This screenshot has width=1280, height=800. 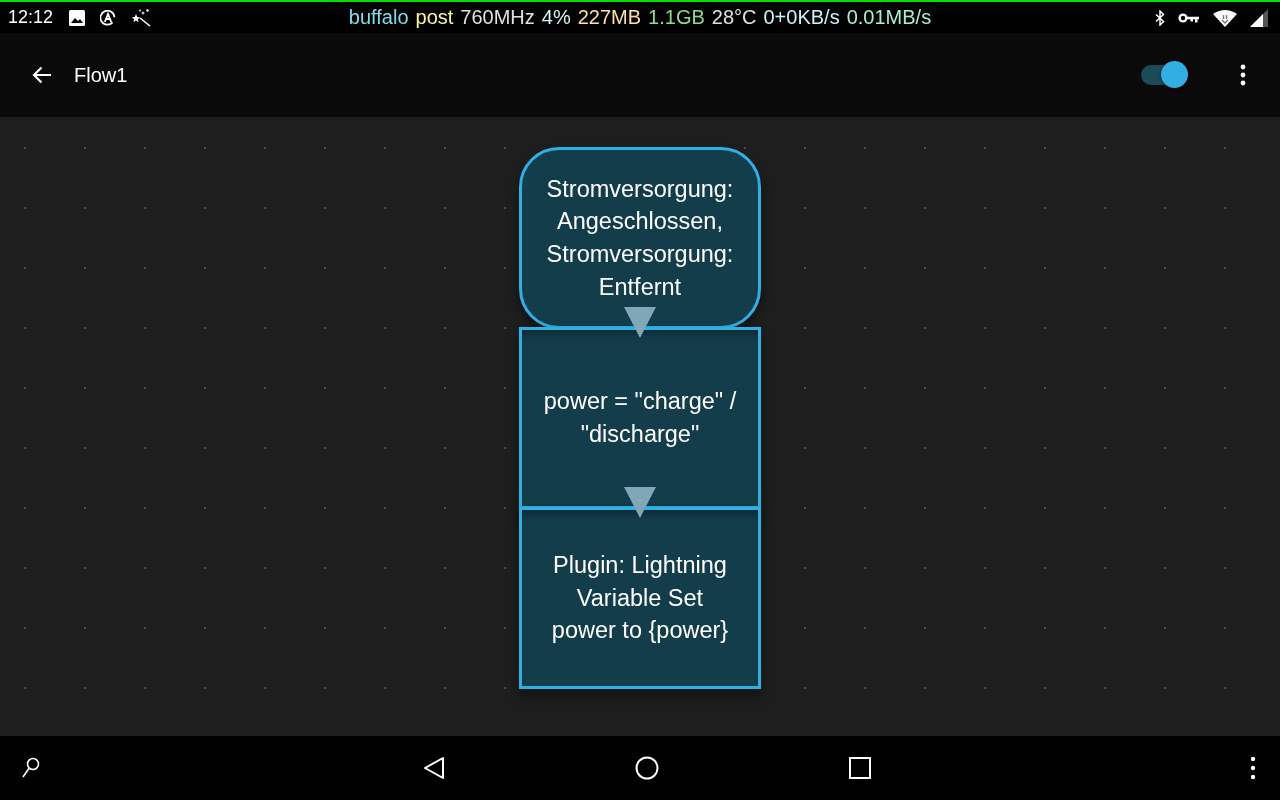 I want to click on recents-button, so click(x=860, y=768).